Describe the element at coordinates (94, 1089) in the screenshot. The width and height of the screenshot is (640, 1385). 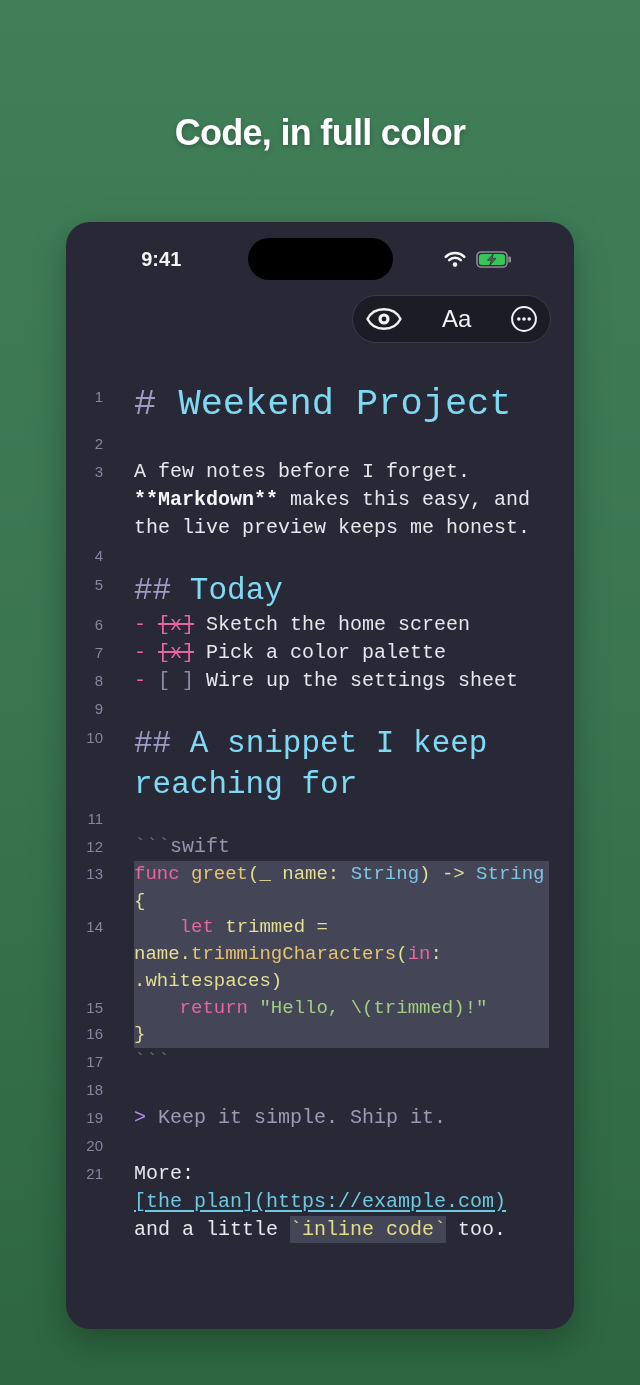
I see `line-number: 18` at that location.